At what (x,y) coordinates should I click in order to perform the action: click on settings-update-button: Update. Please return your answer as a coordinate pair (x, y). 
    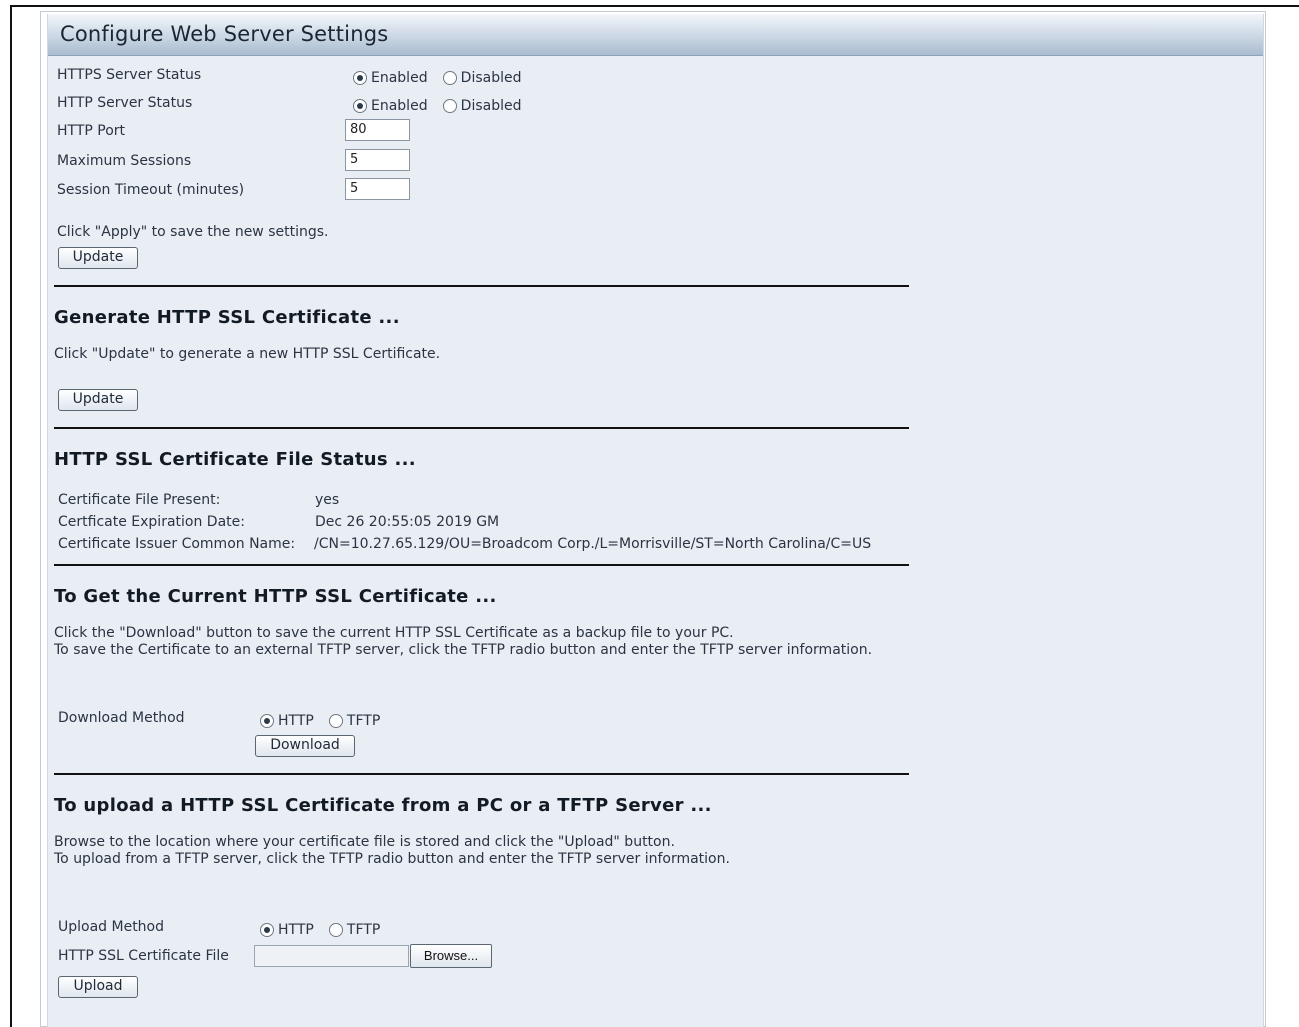
    Looking at the image, I should click on (98, 258).